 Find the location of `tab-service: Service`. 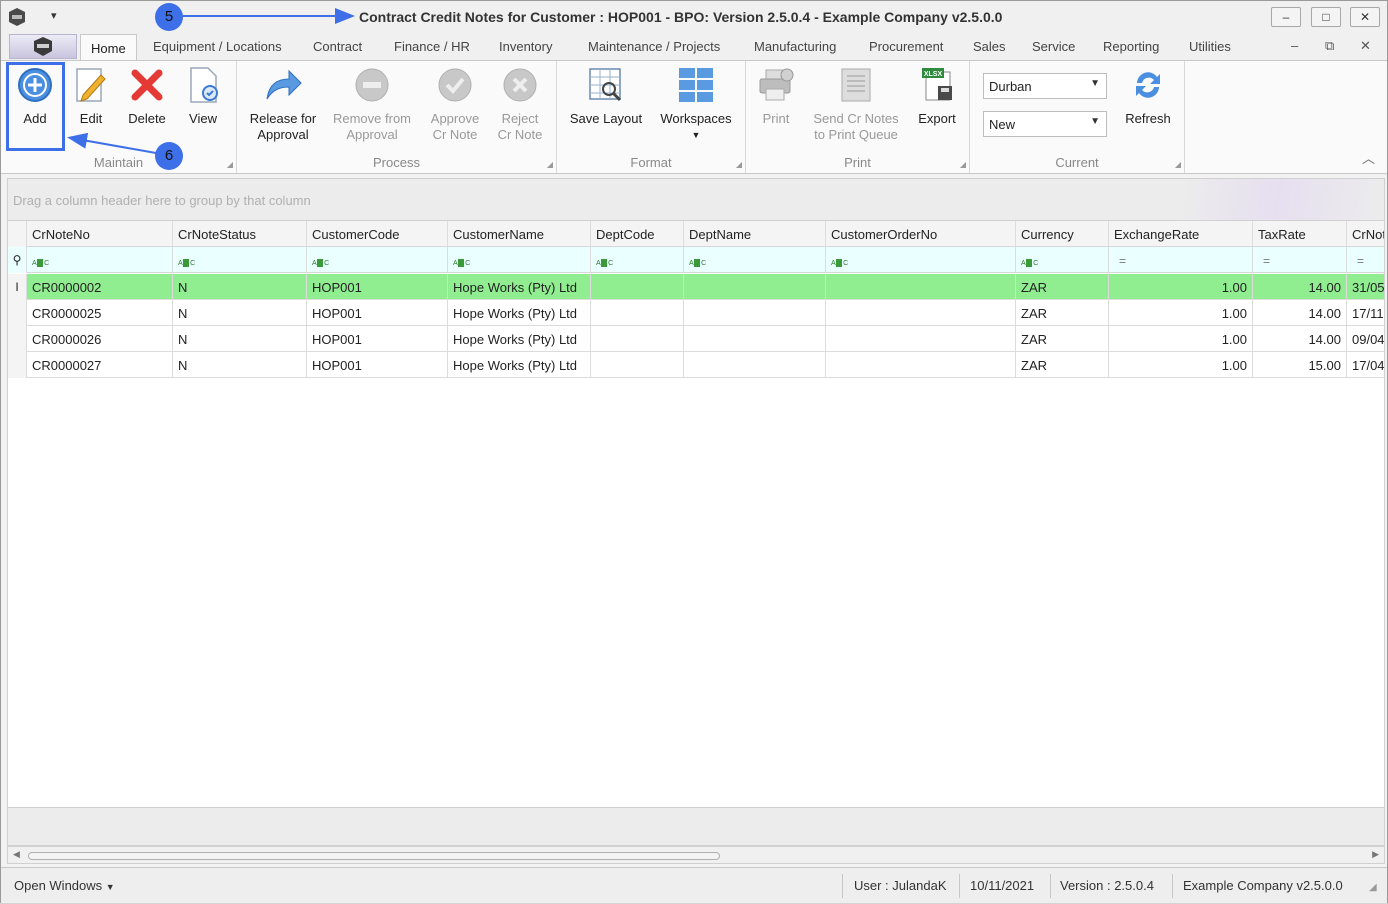

tab-service: Service is located at coordinates (1053, 46).